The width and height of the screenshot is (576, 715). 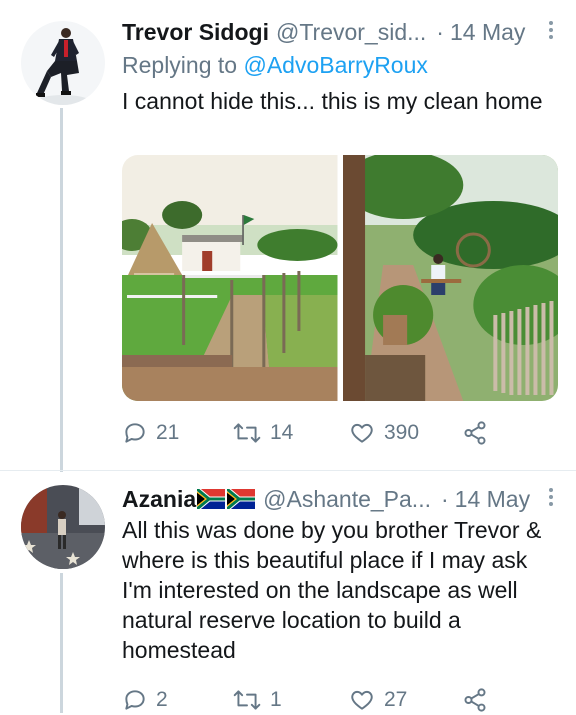 I want to click on tweet-header: Trevor Sidogi @Trevor_sid... · 14 May, so click(x=339, y=32).